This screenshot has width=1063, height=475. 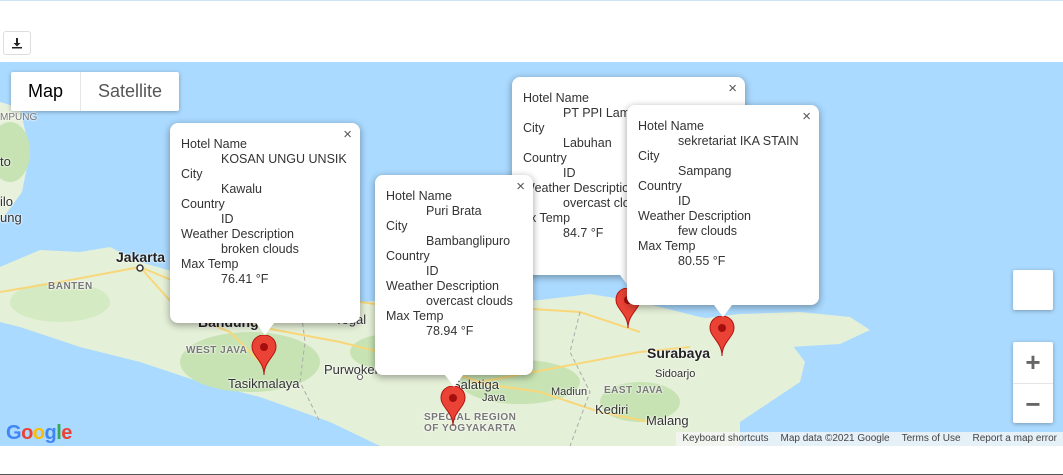 What do you see at coordinates (241, 189) in the screenshot?
I see `hotel-city: Kawalu` at bounding box center [241, 189].